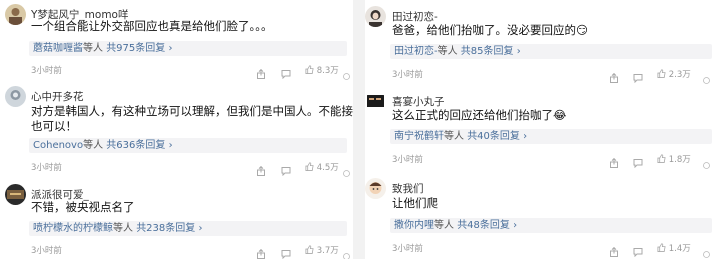  Describe the element at coordinates (188, 145) in the screenshot. I see `reply-summary: Cohenovo等人 共636条回复 ›` at that location.